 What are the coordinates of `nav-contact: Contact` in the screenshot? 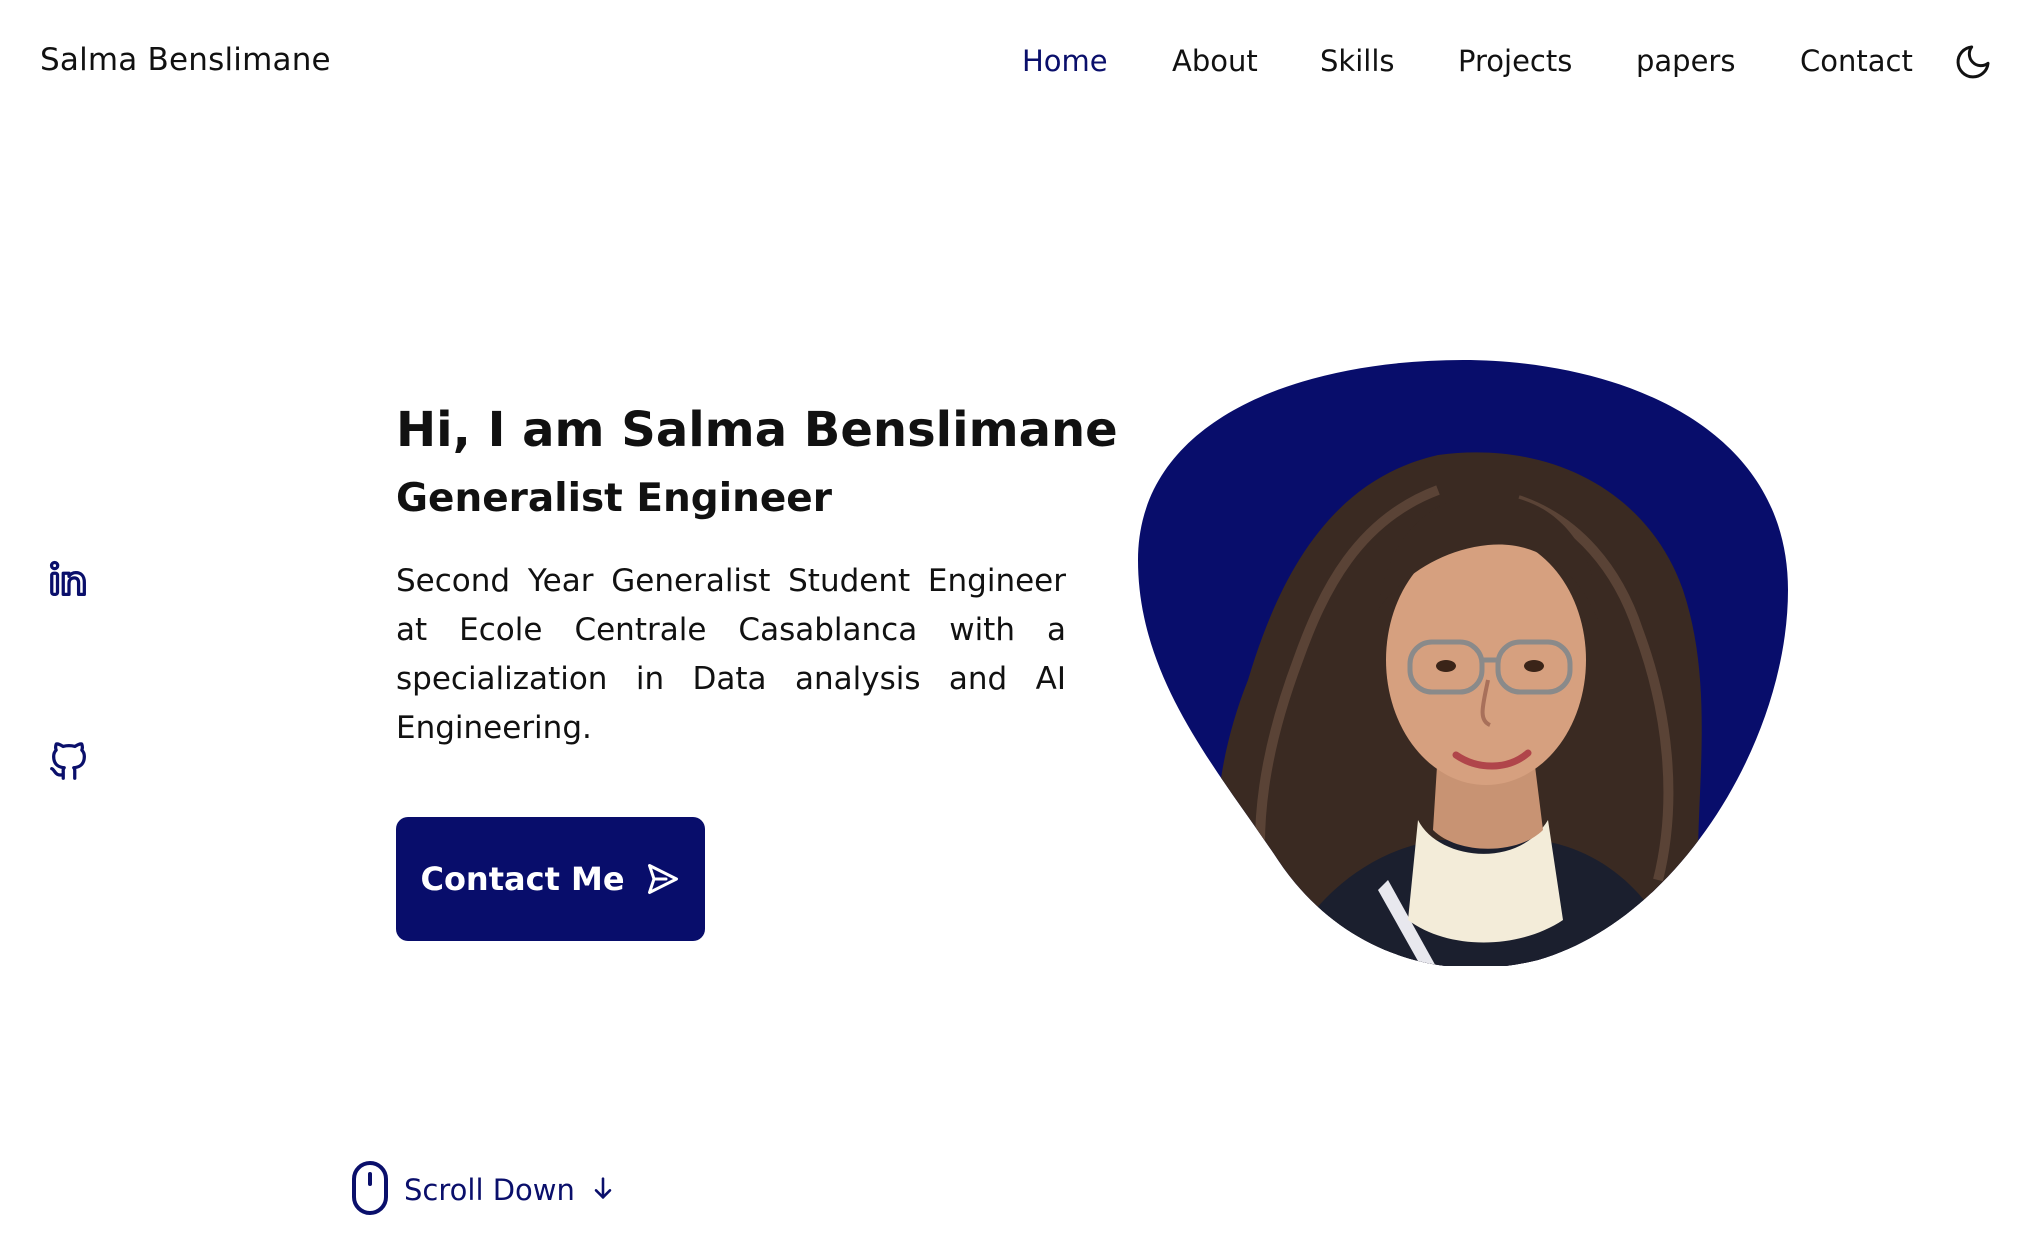 It's located at (1856, 61).